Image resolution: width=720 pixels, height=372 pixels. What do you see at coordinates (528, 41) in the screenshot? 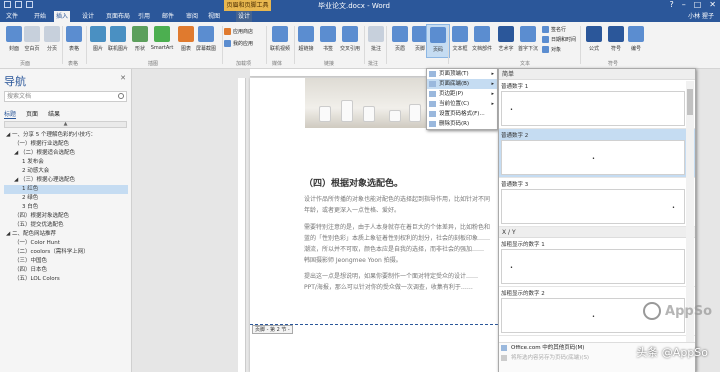
I see `drop-cap-button: 首字下沉` at bounding box center [528, 41].